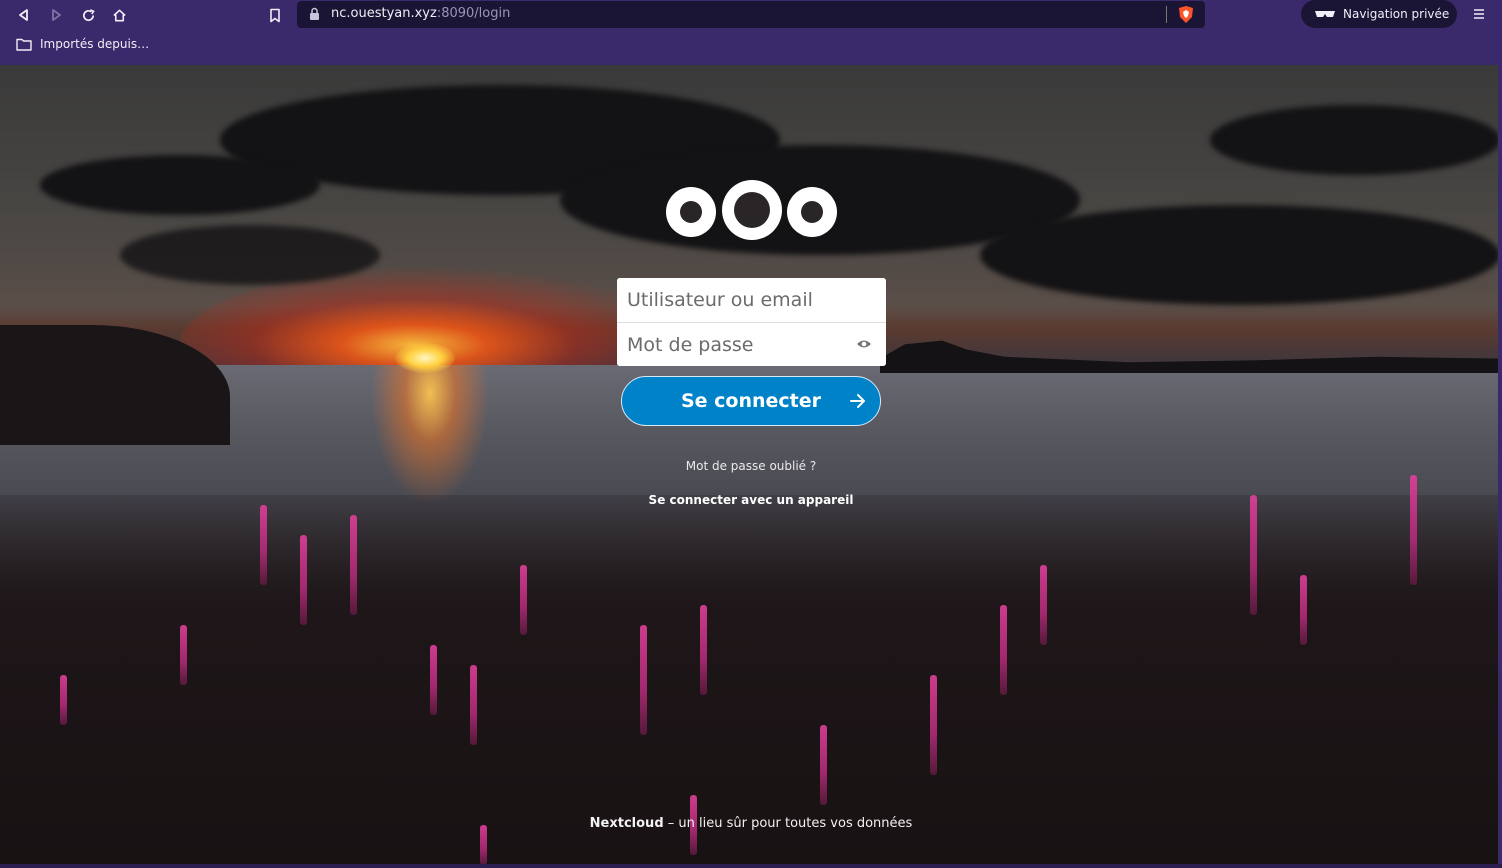  What do you see at coordinates (751, 866) in the screenshot?
I see `window-border-bottom` at bounding box center [751, 866].